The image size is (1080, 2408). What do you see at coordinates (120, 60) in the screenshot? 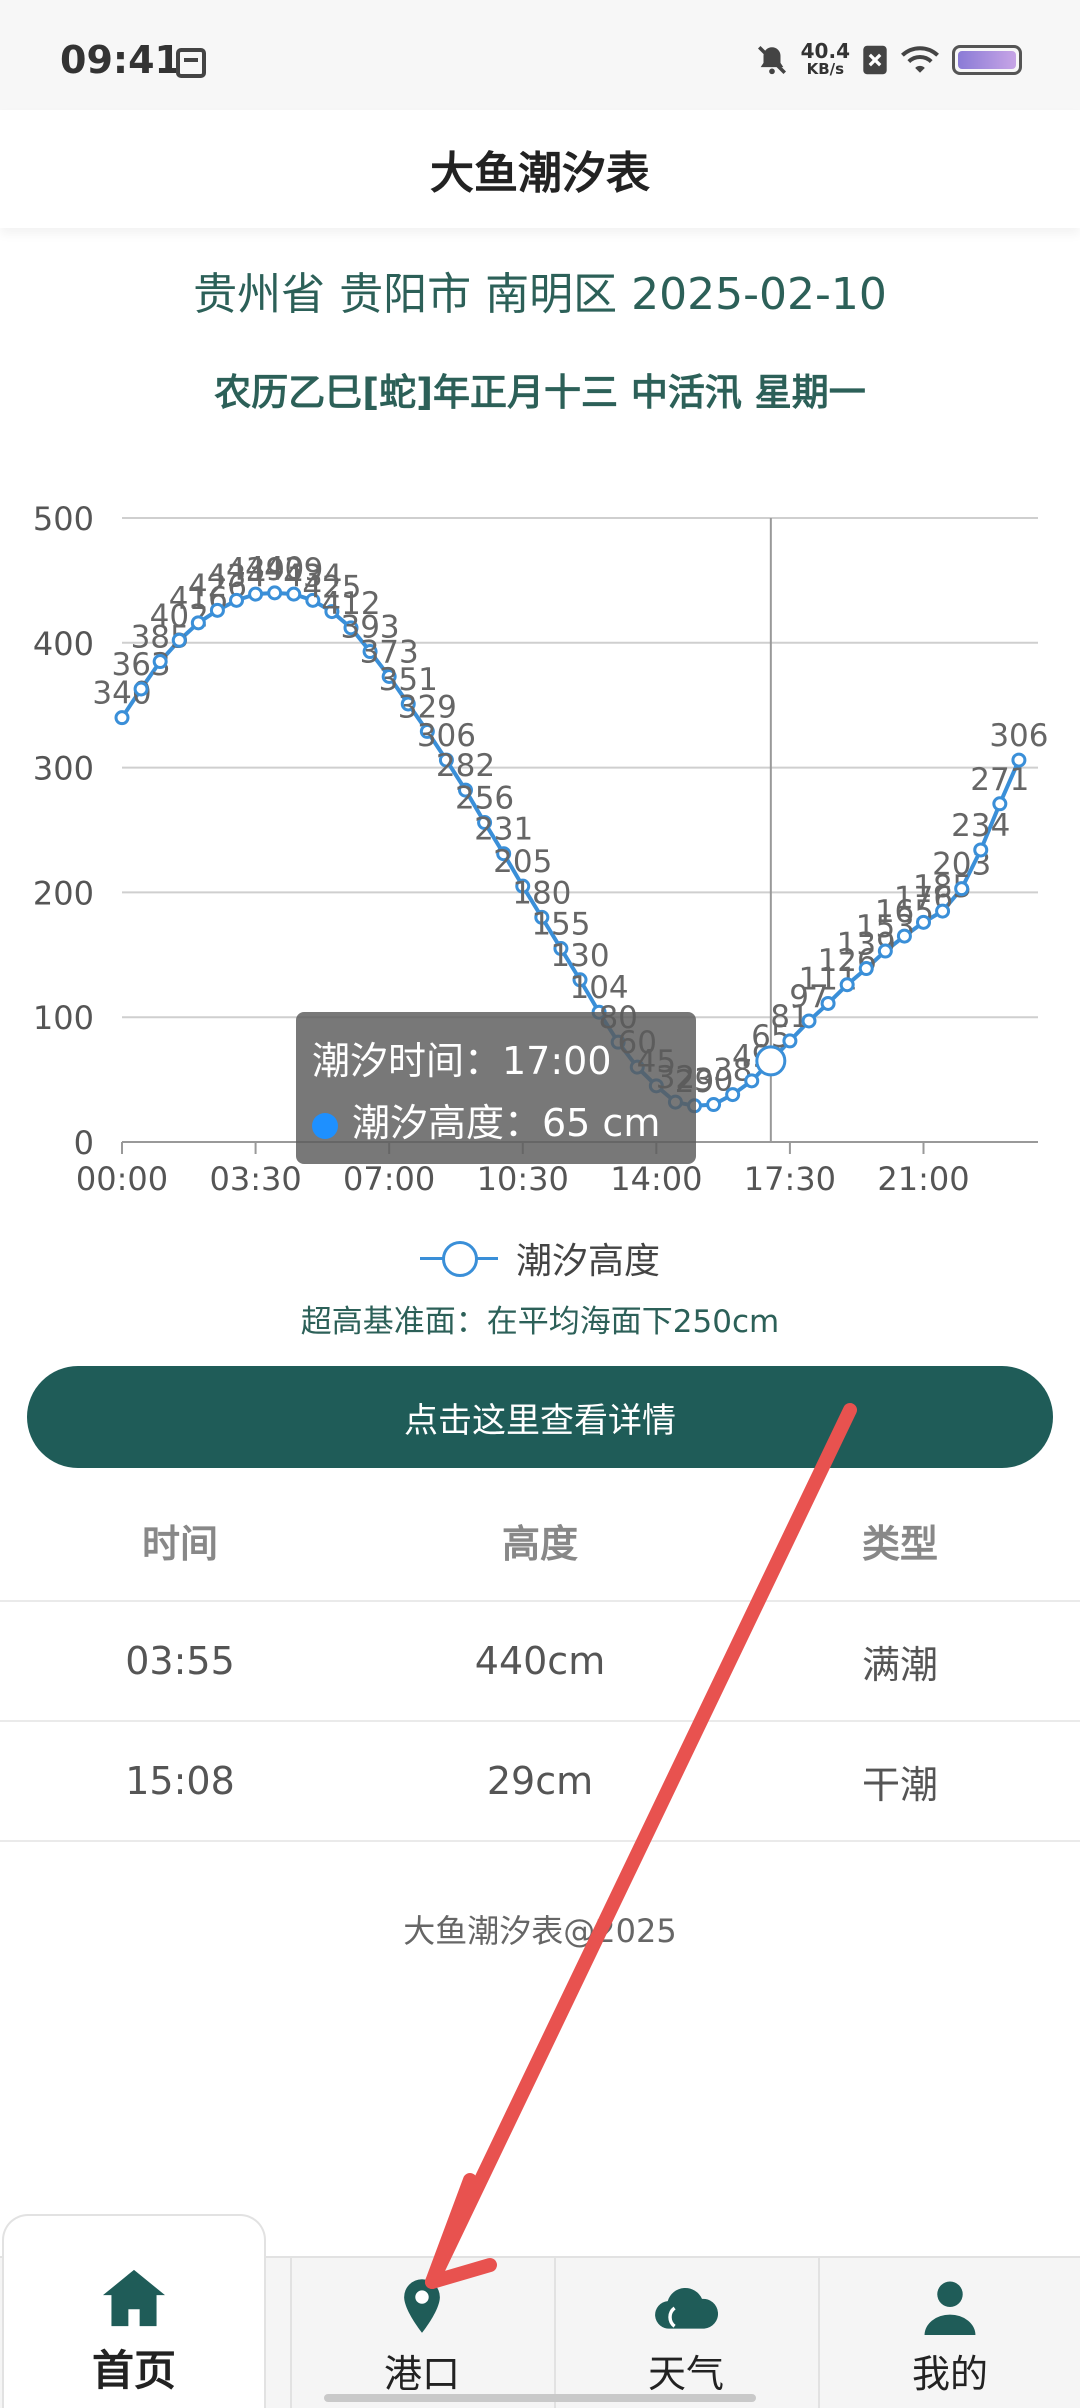
I see `status-time: 09:41` at bounding box center [120, 60].